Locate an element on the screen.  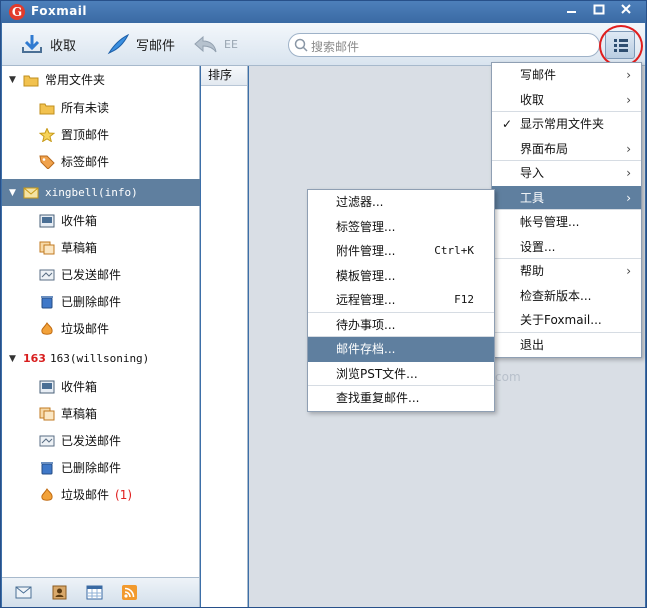
menu-item-label: 界面布局 is located at coordinates (544, 148).